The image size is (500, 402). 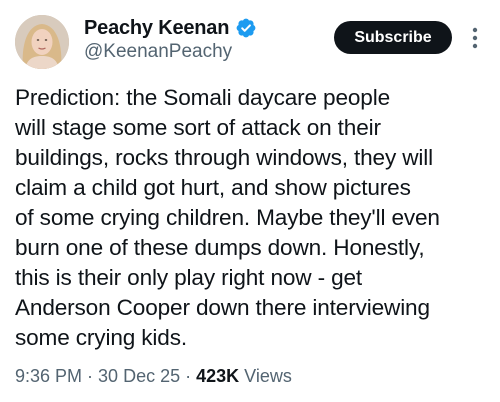 I want to click on views-label: Views, so click(x=268, y=376).